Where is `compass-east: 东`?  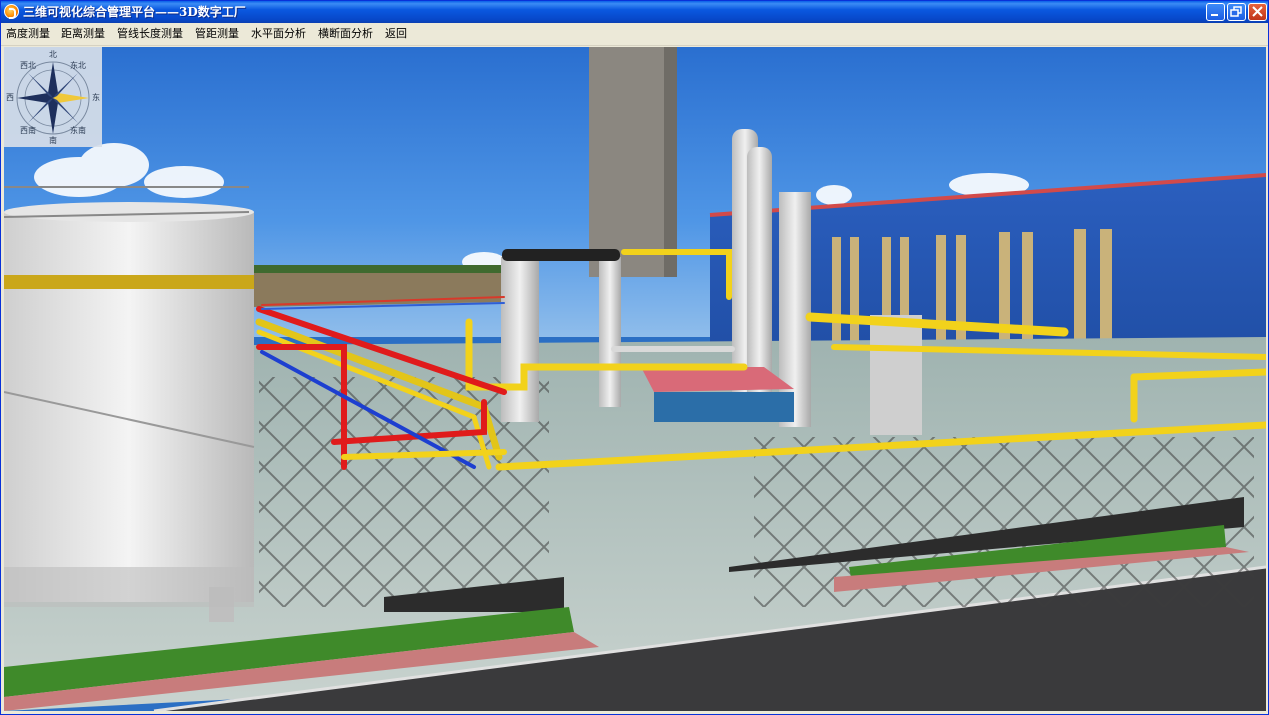
compass-east: 东 is located at coordinates (96, 97).